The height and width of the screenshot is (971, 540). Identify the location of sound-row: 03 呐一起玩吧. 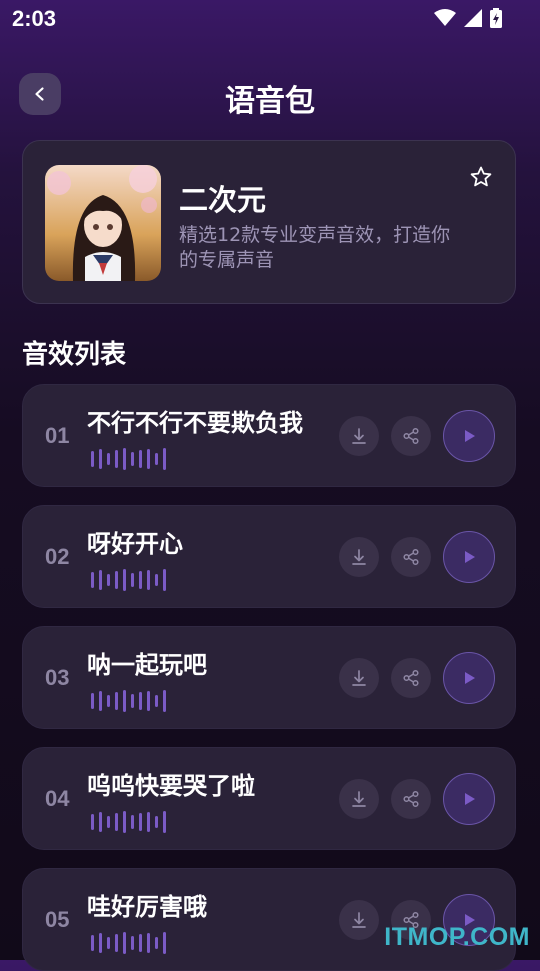
(269, 677).